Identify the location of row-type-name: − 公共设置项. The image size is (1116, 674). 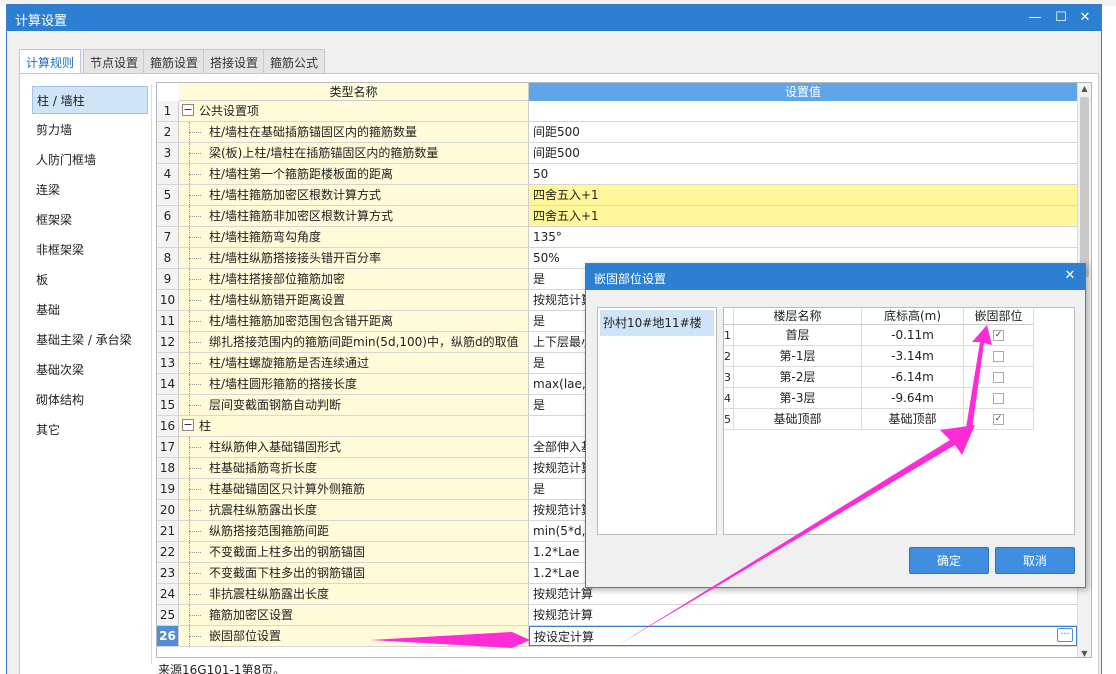
(354, 111).